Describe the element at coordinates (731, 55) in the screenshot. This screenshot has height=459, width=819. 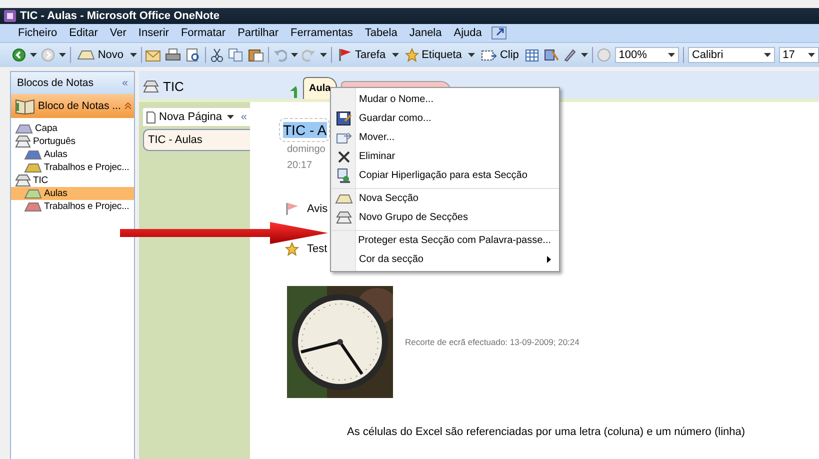
I see `font-combo: Calibri` at that location.